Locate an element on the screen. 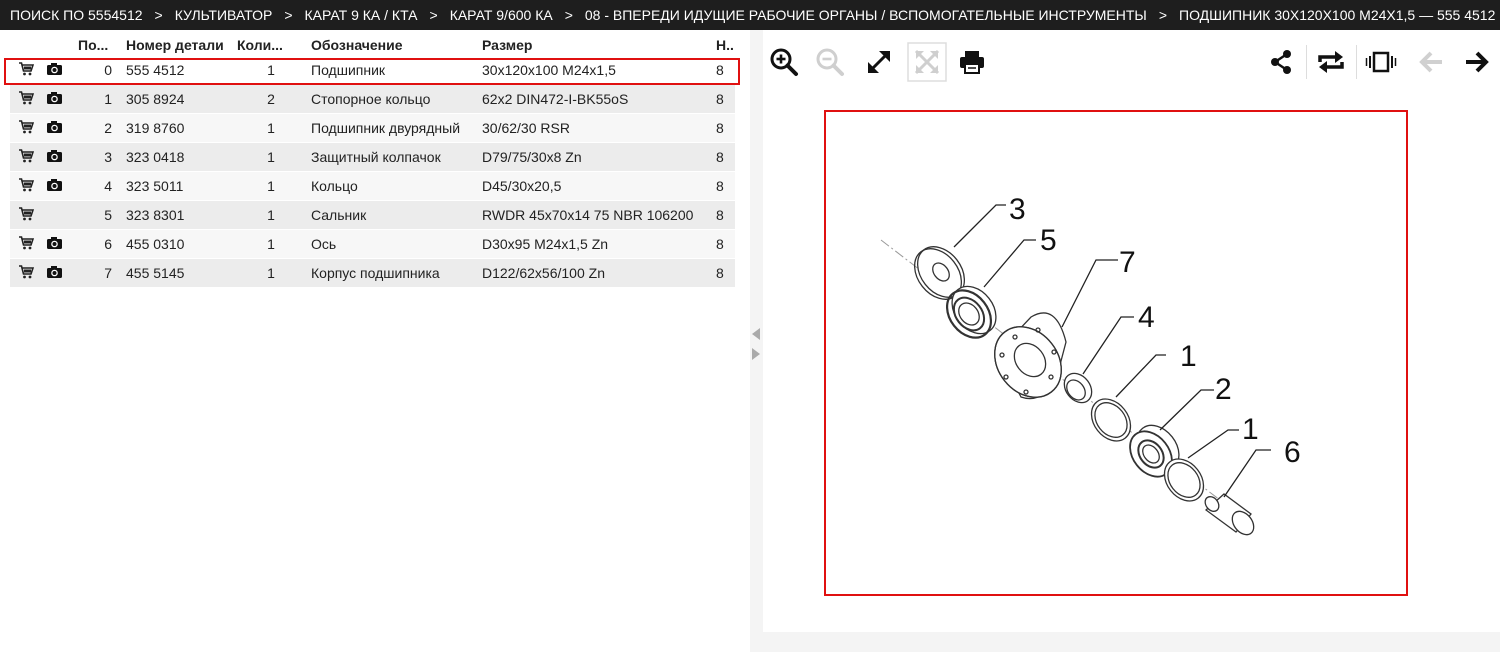  breadcrumb-item: КУЛЬТИВАТОР is located at coordinates (224, 15).